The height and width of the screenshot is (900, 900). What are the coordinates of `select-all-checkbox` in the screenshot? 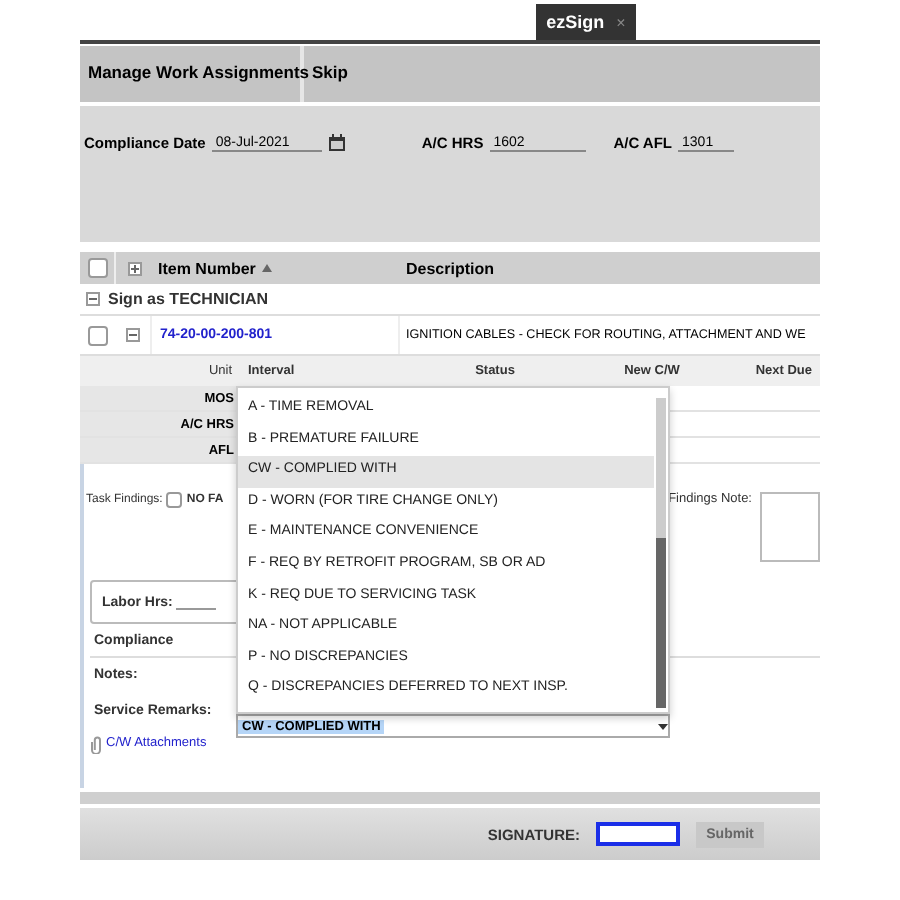 It's located at (97, 268).